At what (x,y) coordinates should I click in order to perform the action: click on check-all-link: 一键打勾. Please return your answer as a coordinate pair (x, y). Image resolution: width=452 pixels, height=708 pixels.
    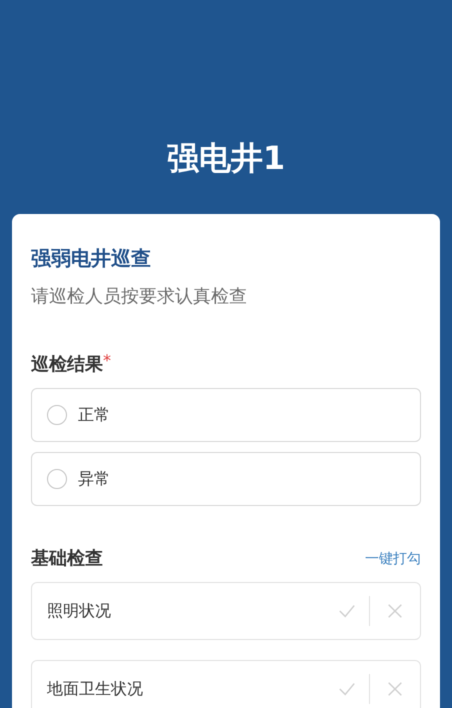
    Looking at the image, I should click on (393, 559).